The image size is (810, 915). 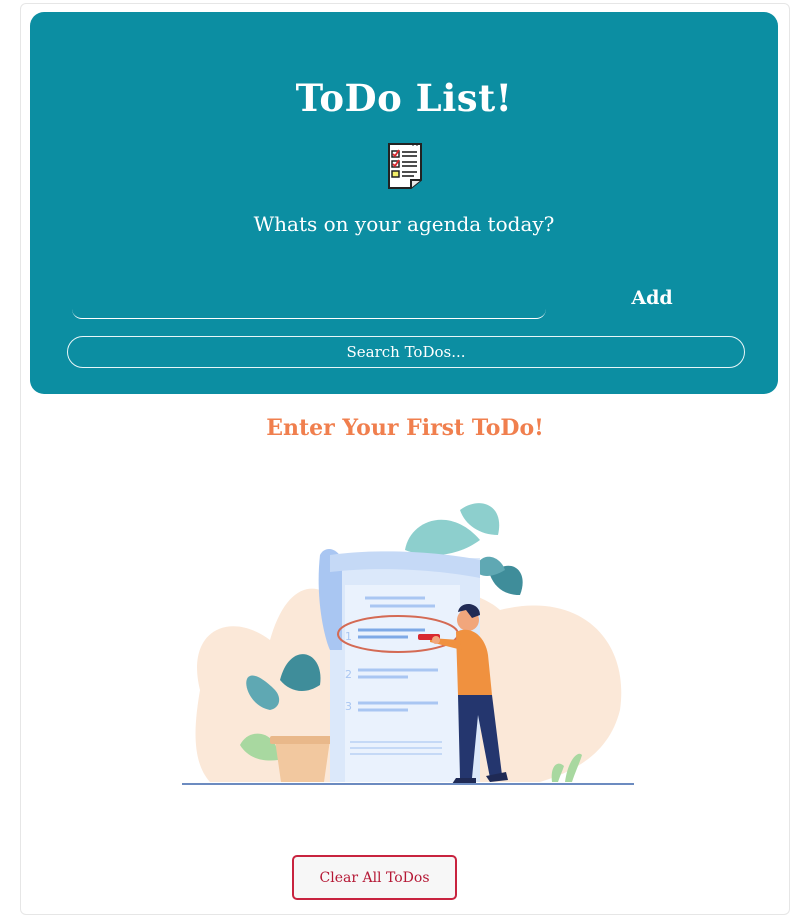 What do you see at coordinates (652, 298) in the screenshot?
I see `add-button: Add` at bounding box center [652, 298].